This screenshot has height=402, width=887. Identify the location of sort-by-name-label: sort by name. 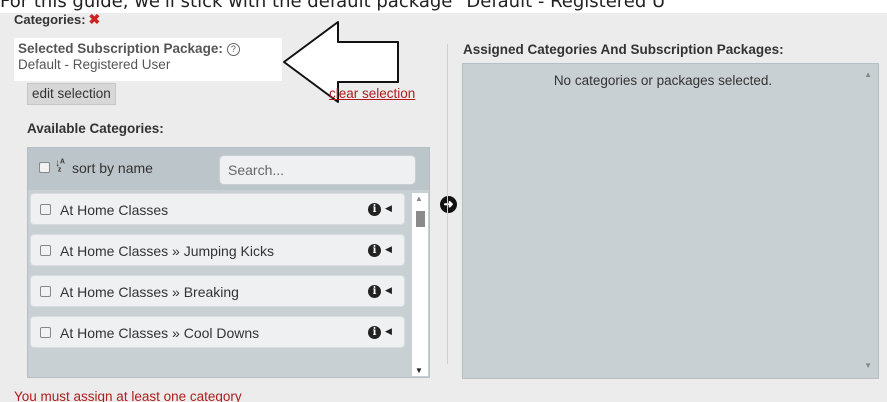
(112, 168).